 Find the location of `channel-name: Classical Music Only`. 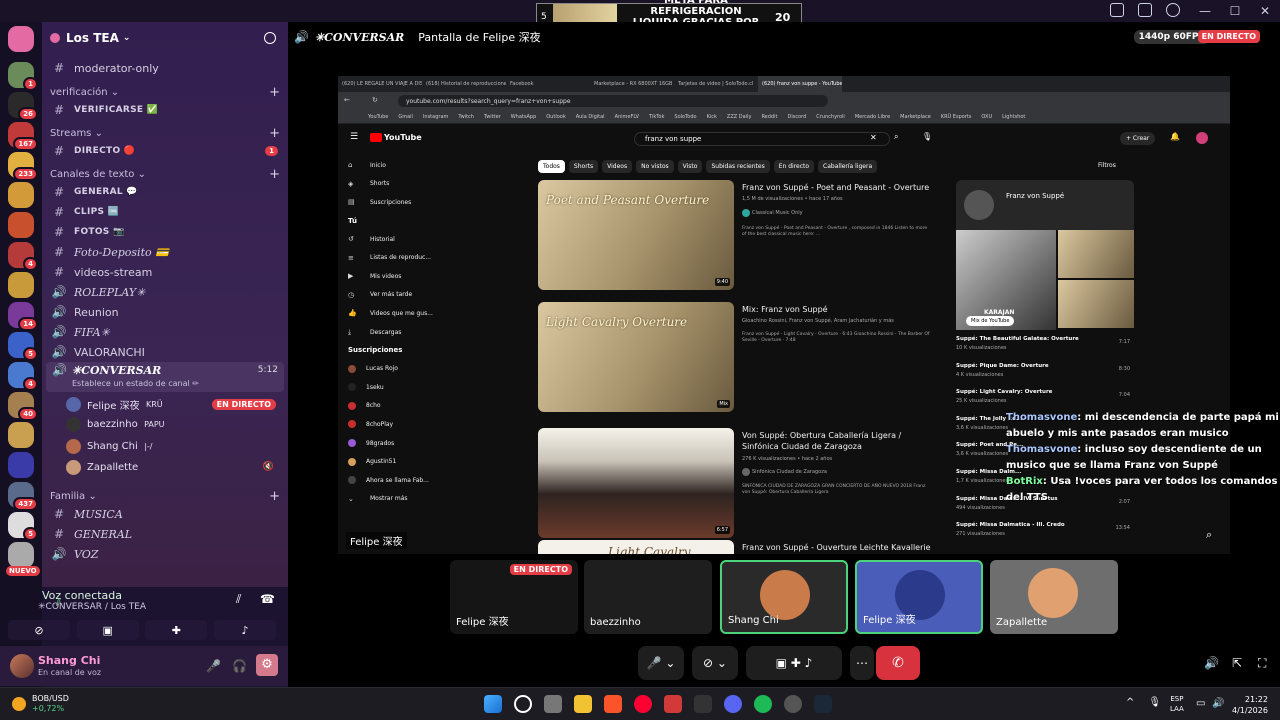

channel-name: Classical Music Only is located at coordinates (777, 213).